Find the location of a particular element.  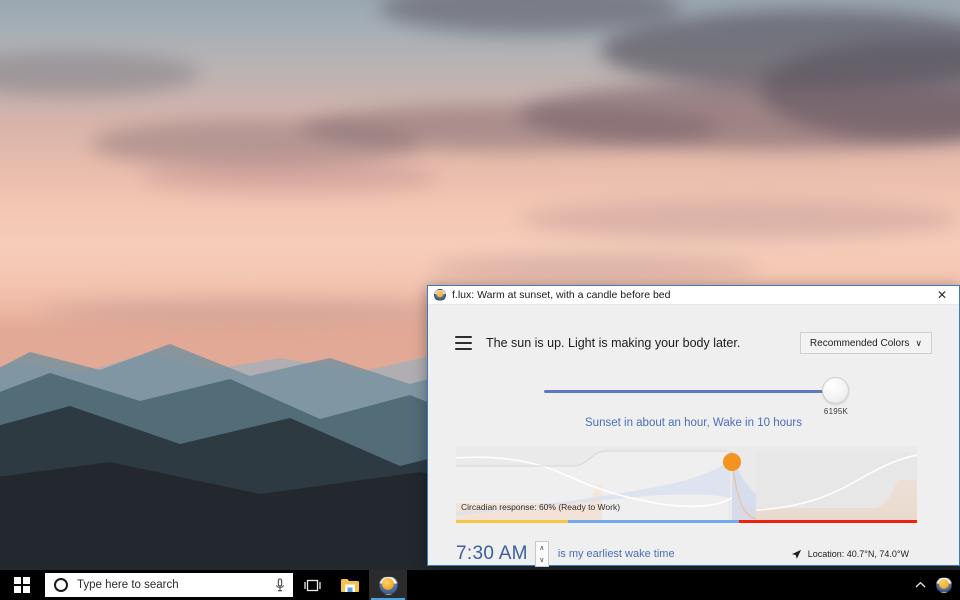

taskbar-item-flux is located at coordinates (388, 585).